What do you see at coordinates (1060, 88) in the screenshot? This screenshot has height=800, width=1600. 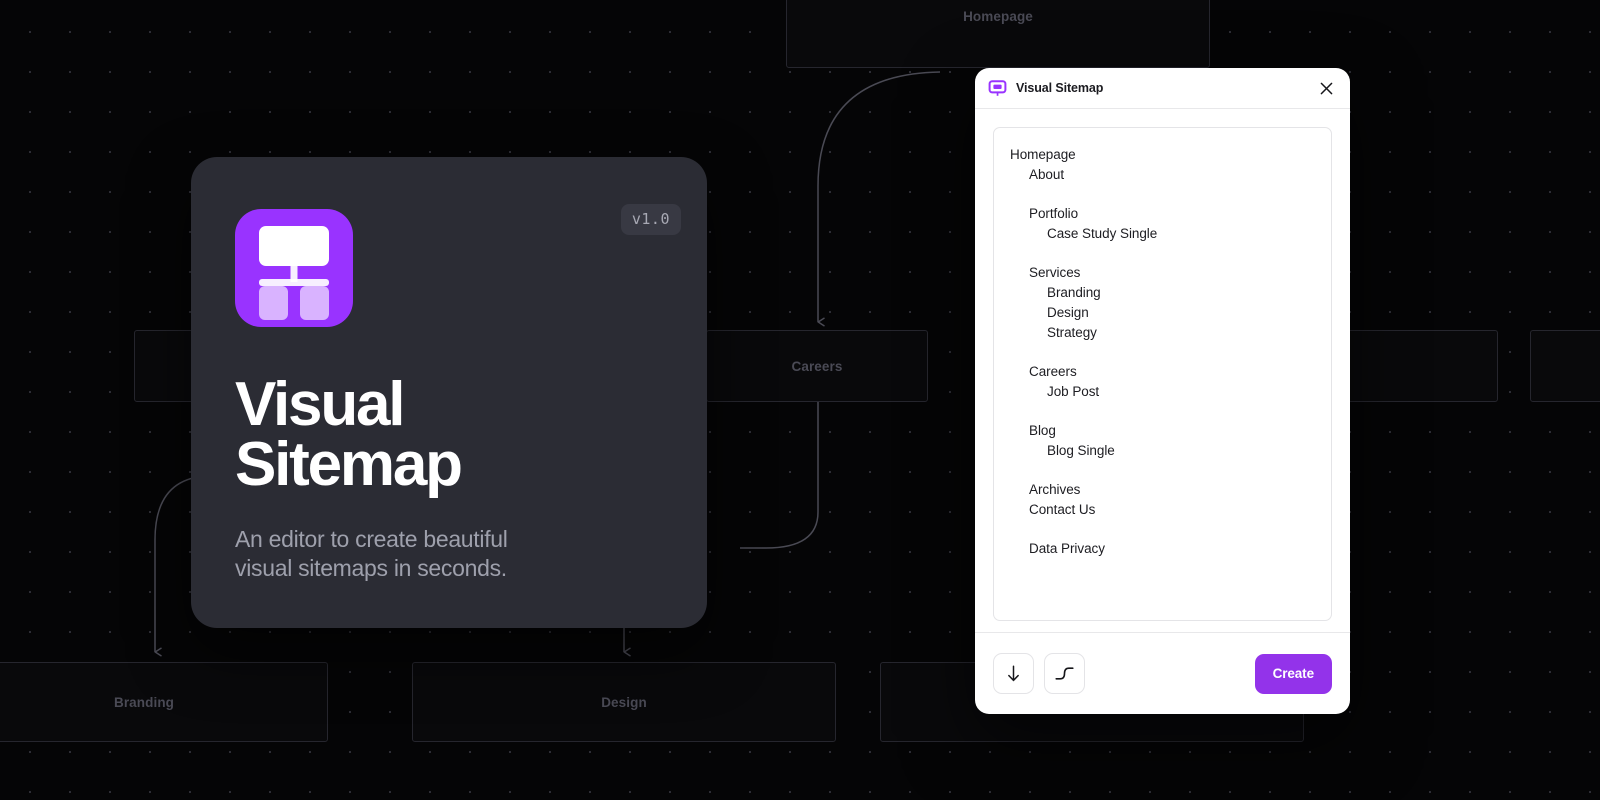 I see `panel-title: Visual Sitemap` at bounding box center [1060, 88].